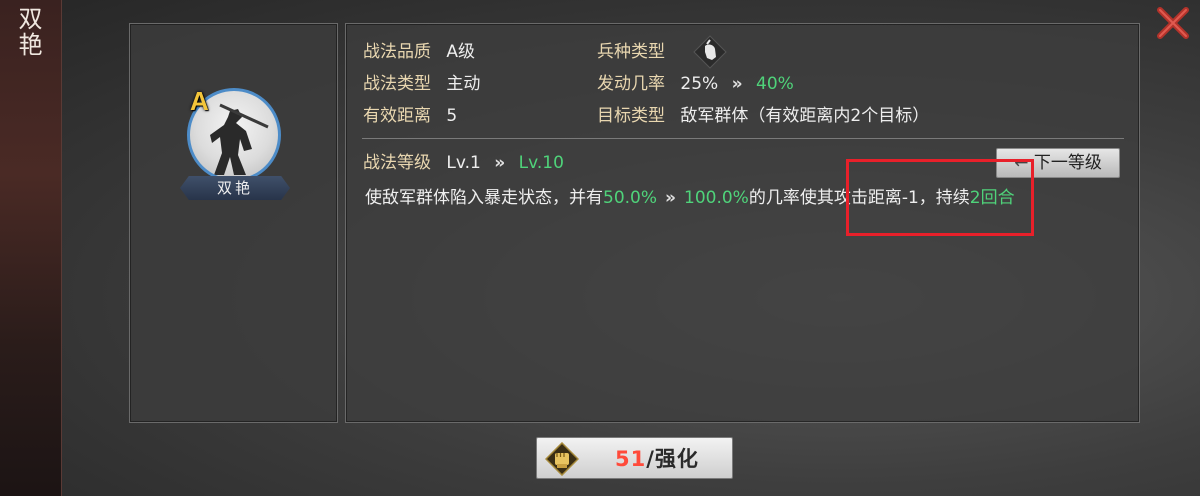  What do you see at coordinates (397, 116) in the screenshot?
I see `range-label: 有效距离` at bounding box center [397, 116].